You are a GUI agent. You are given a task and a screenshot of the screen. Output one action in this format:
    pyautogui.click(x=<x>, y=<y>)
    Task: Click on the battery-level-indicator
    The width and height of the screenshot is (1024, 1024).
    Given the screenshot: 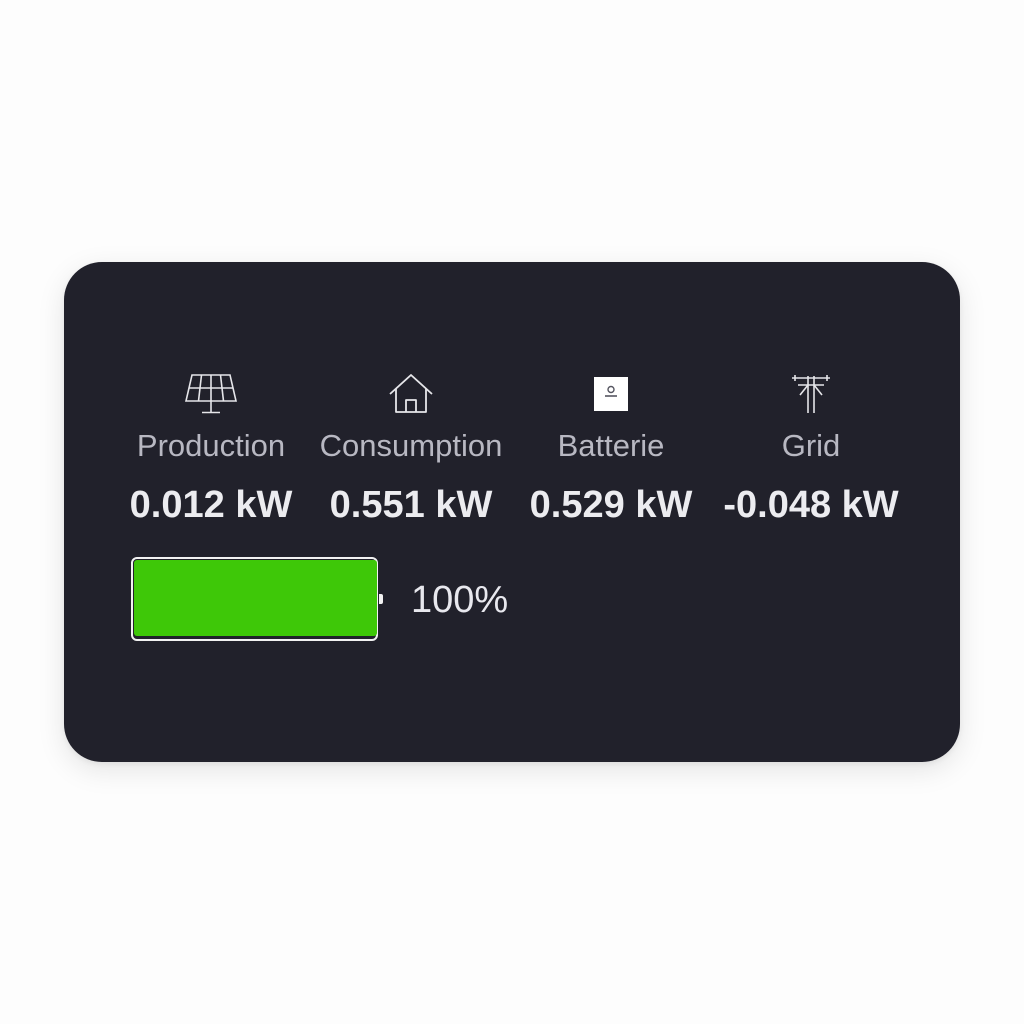 What is the action you would take?
    pyautogui.click(x=259, y=601)
    